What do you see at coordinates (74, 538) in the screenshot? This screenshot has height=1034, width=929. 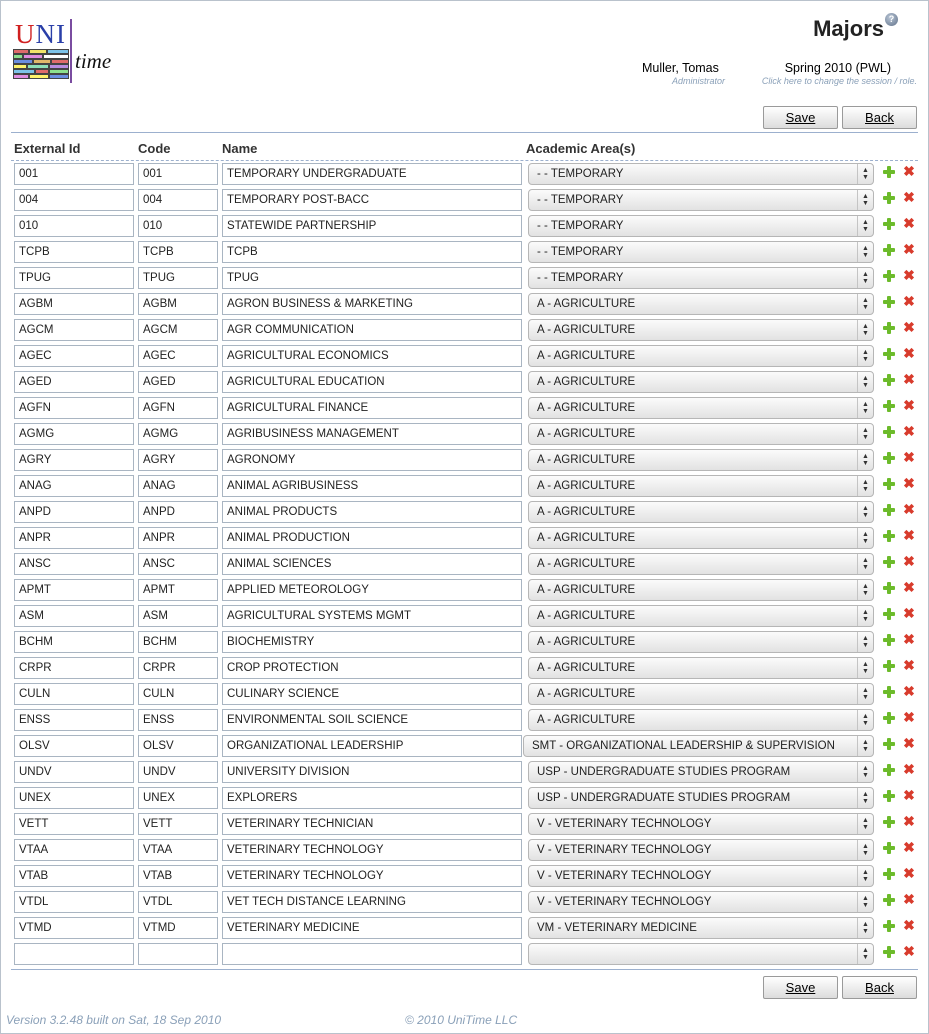 I see `external-id-input: ANPR` at bounding box center [74, 538].